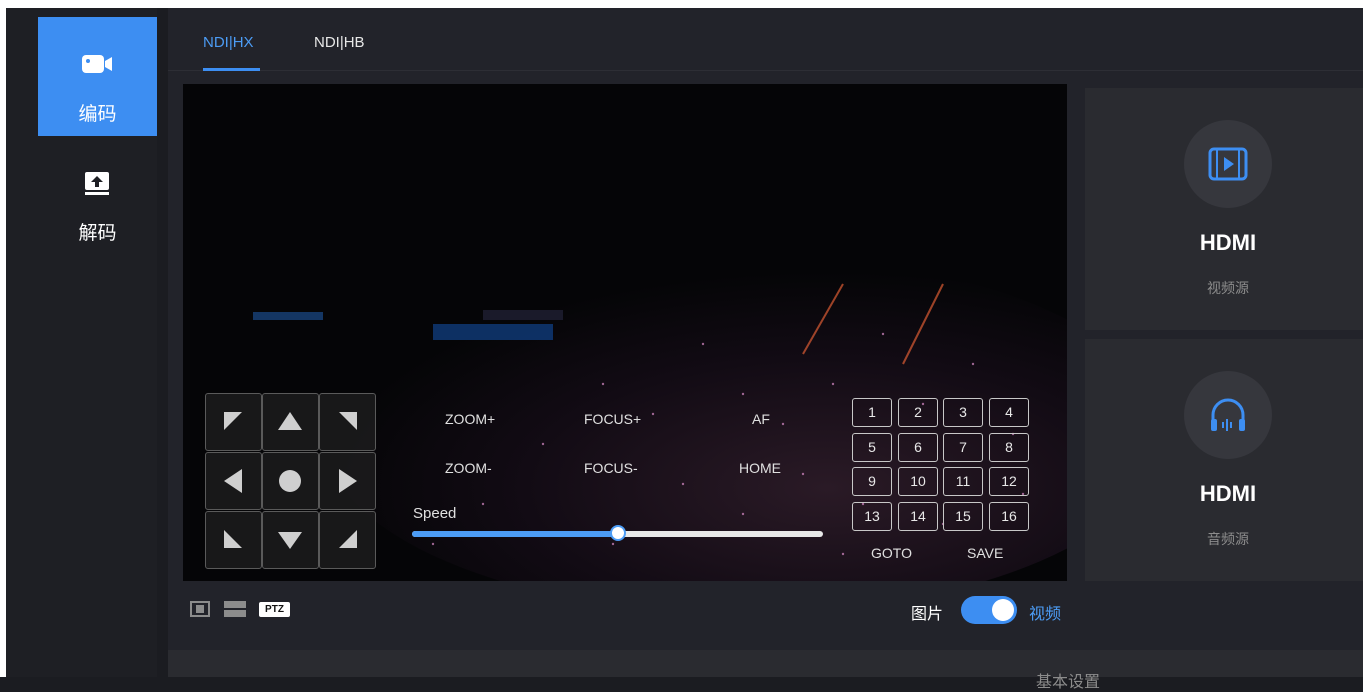  What do you see at coordinates (97, 183) in the screenshot?
I see `upload-screen-icon` at bounding box center [97, 183].